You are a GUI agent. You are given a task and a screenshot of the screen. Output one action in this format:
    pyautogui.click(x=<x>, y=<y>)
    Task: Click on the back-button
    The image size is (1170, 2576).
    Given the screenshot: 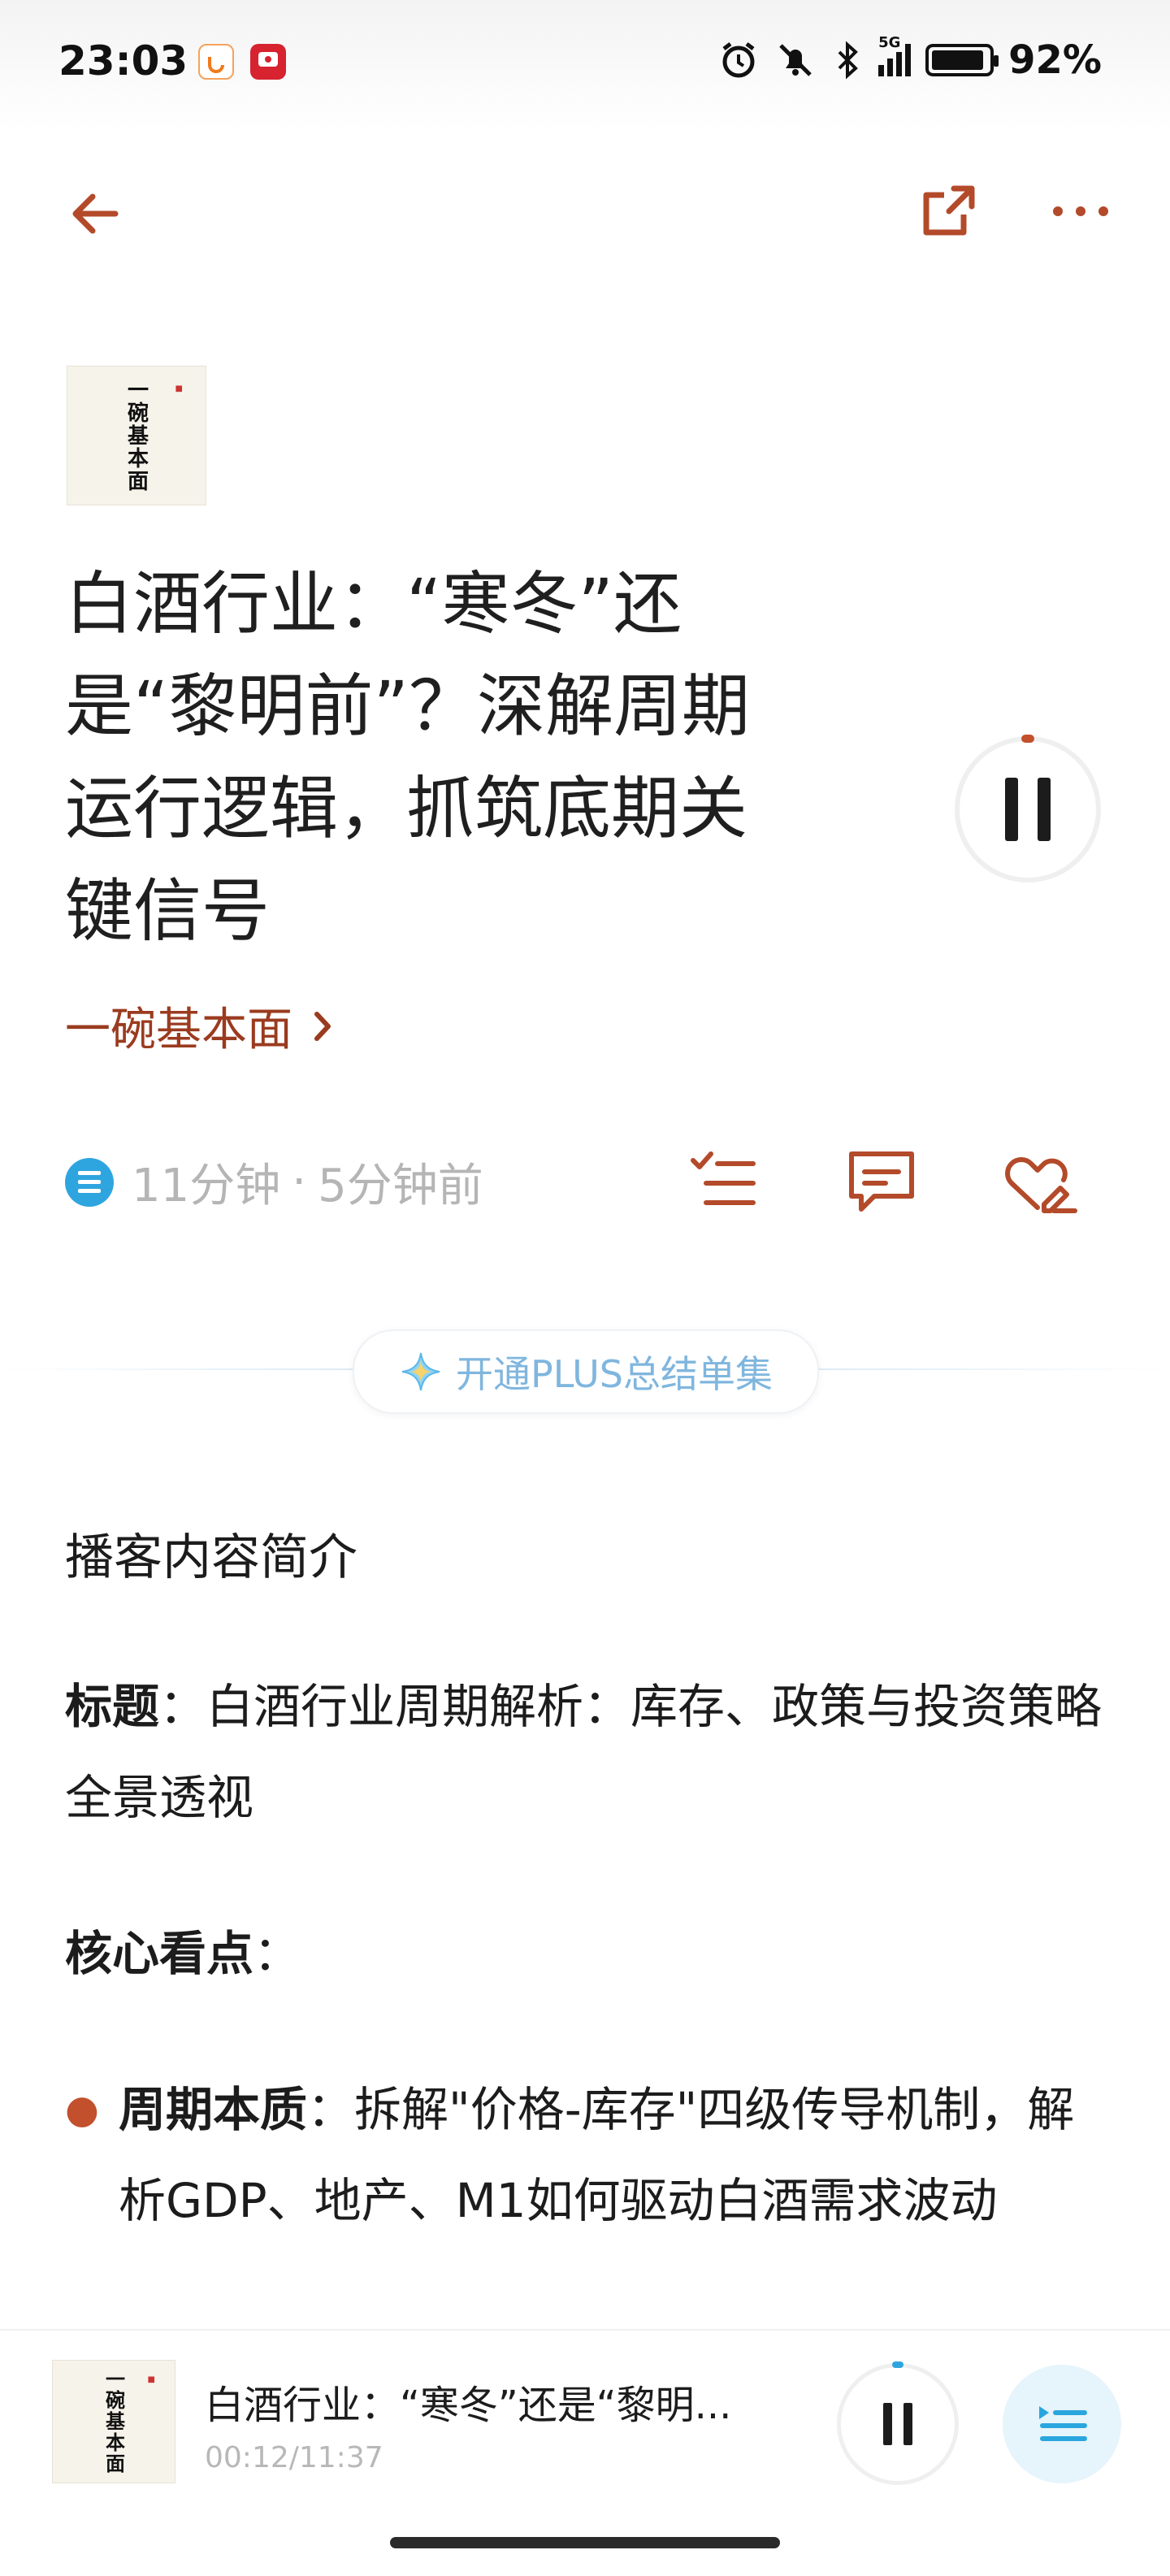 What is the action you would take?
    pyautogui.click(x=95, y=213)
    